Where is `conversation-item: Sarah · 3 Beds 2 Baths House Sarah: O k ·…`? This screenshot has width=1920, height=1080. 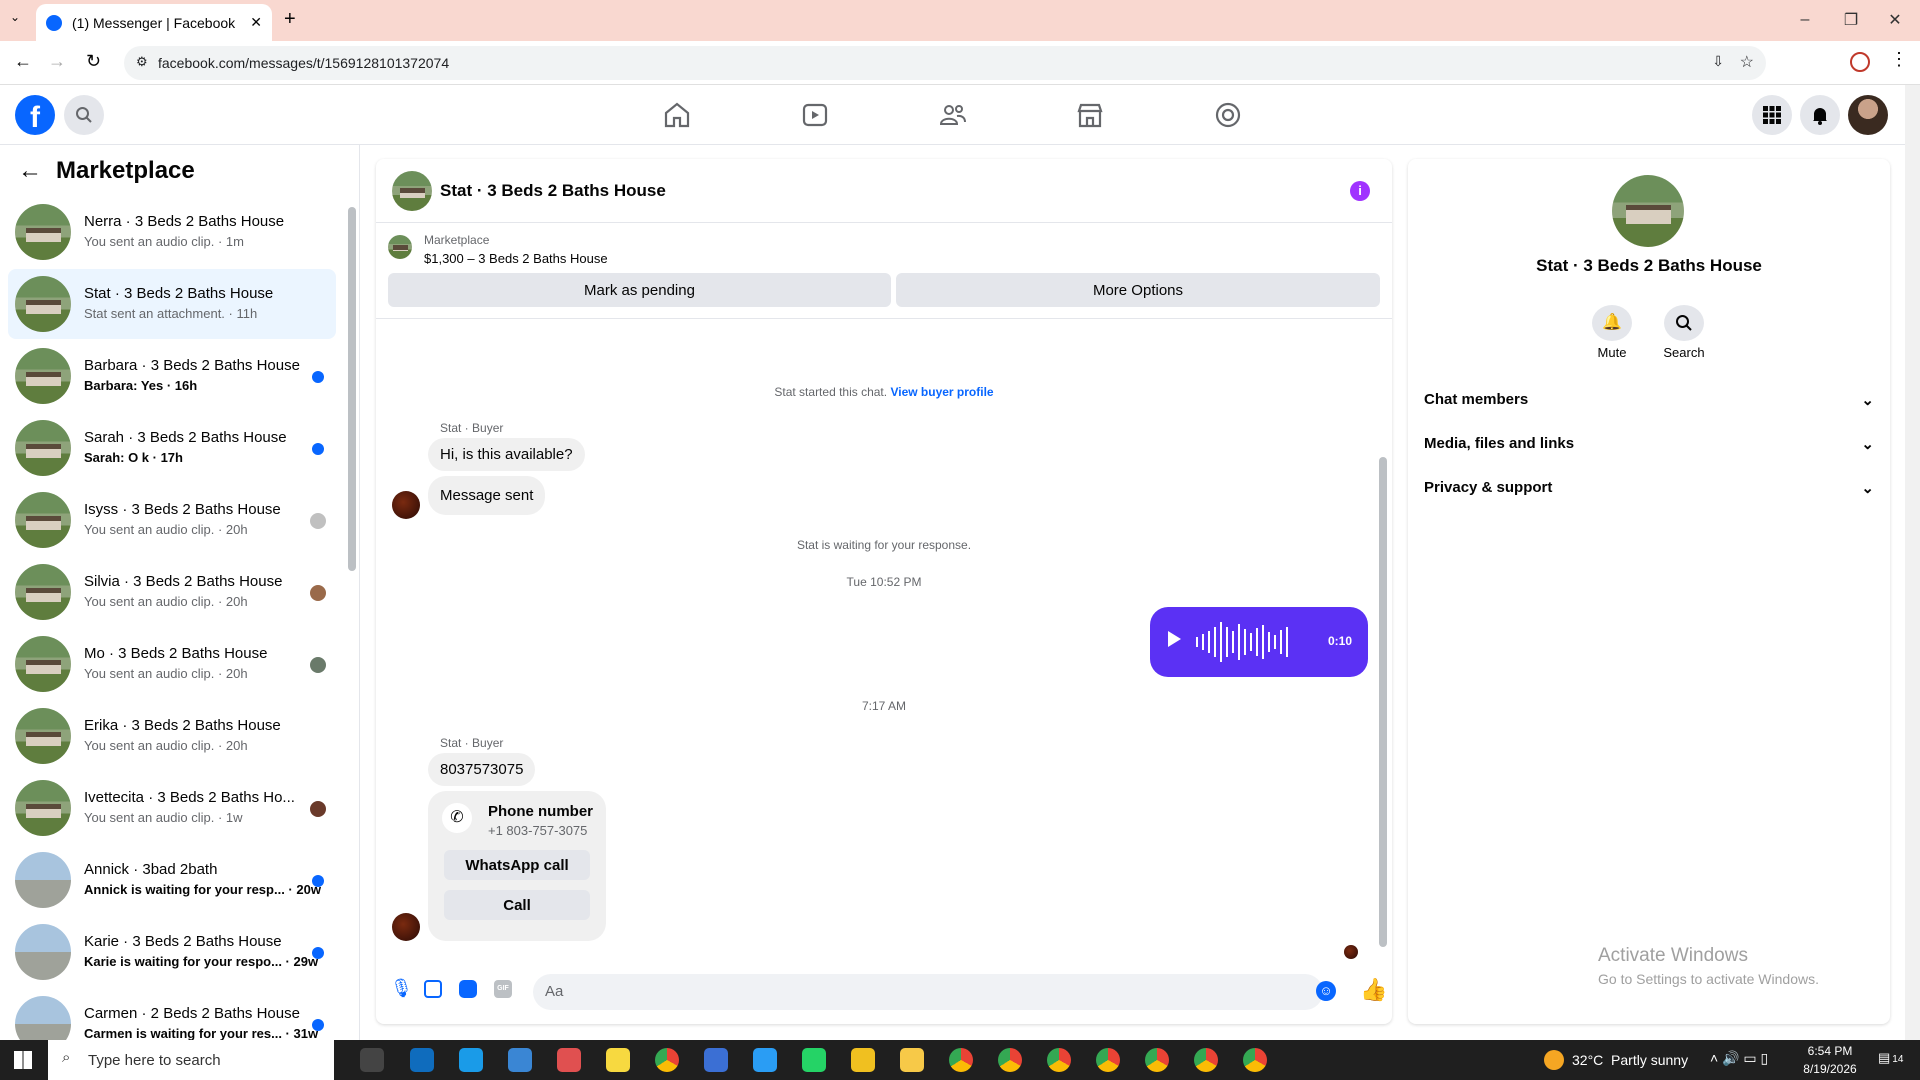
conversation-item: Sarah · 3 Beds 2 Baths House Sarah: O k ·… is located at coordinates (172, 448).